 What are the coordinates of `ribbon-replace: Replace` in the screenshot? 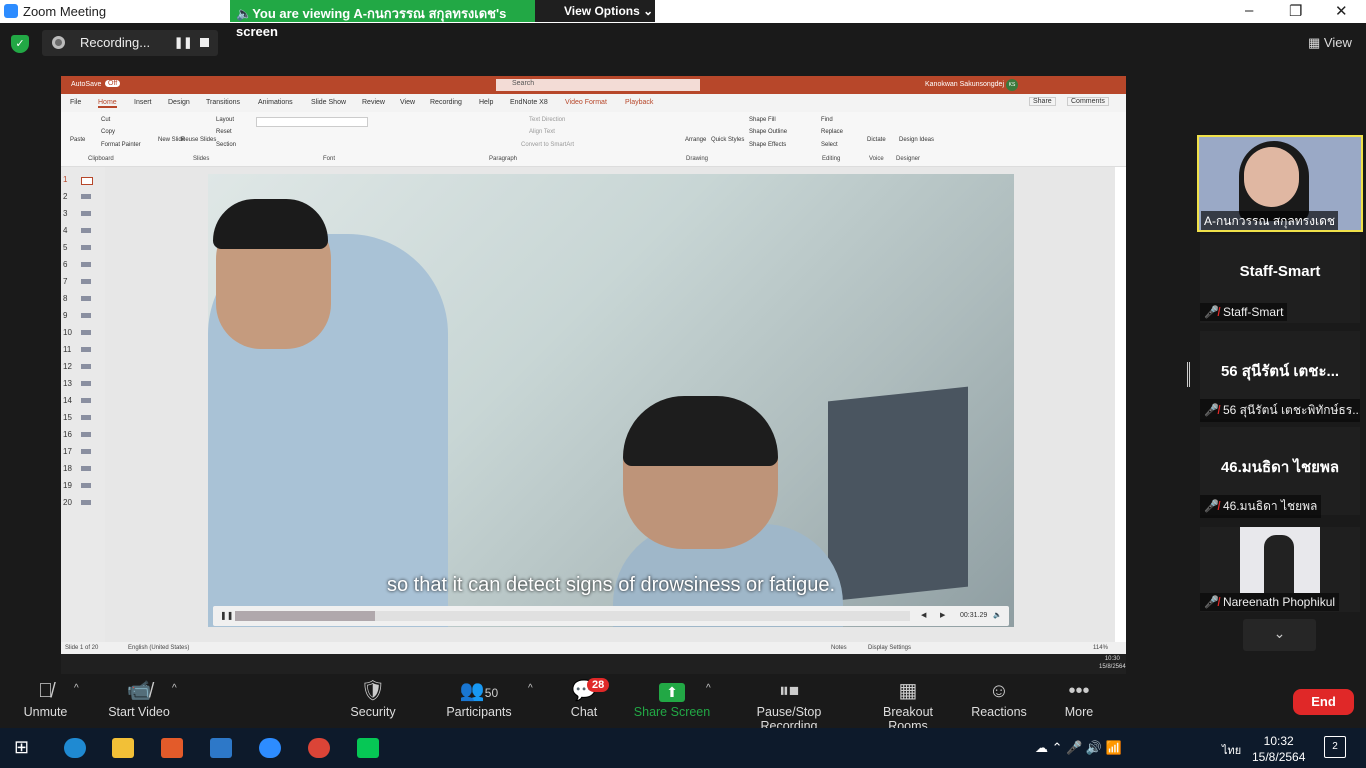 It's located at (832, 132).